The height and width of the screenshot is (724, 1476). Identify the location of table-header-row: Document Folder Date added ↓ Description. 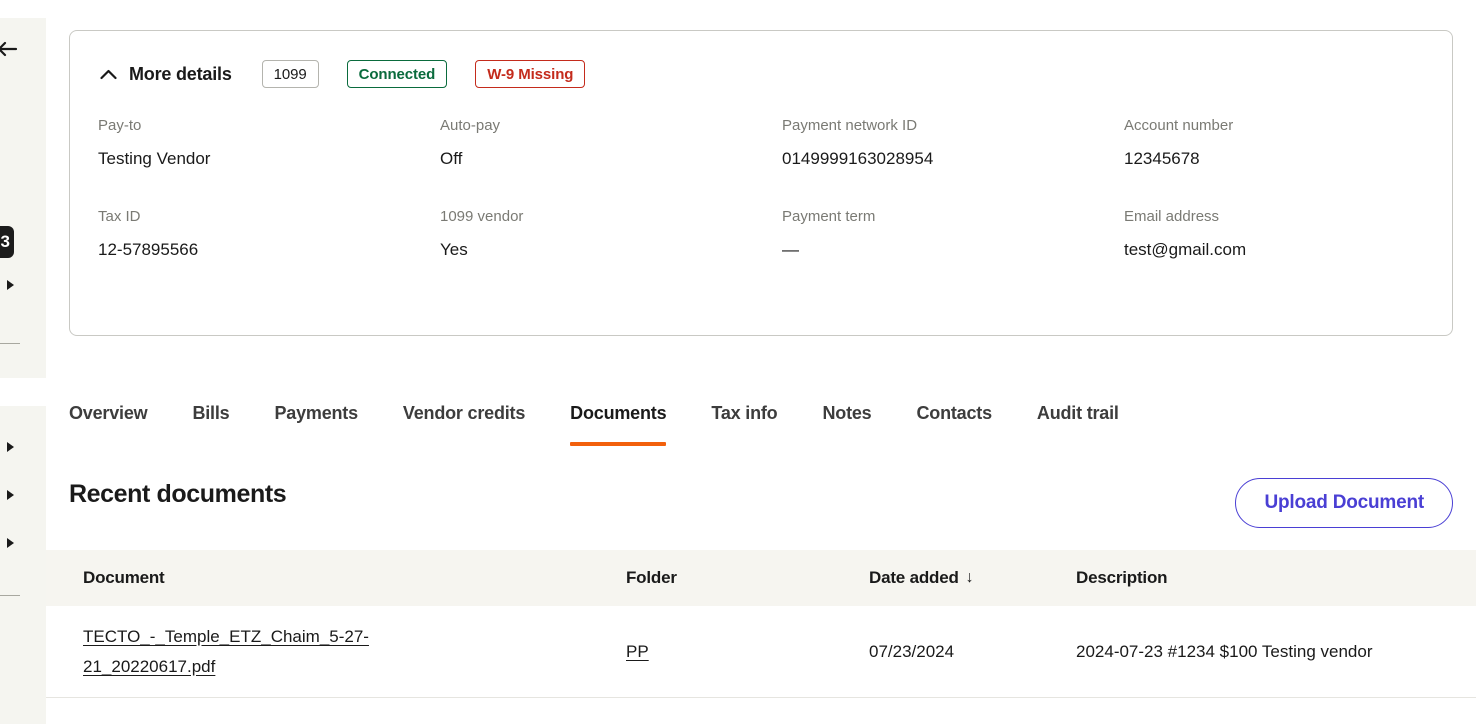
(761, 578).